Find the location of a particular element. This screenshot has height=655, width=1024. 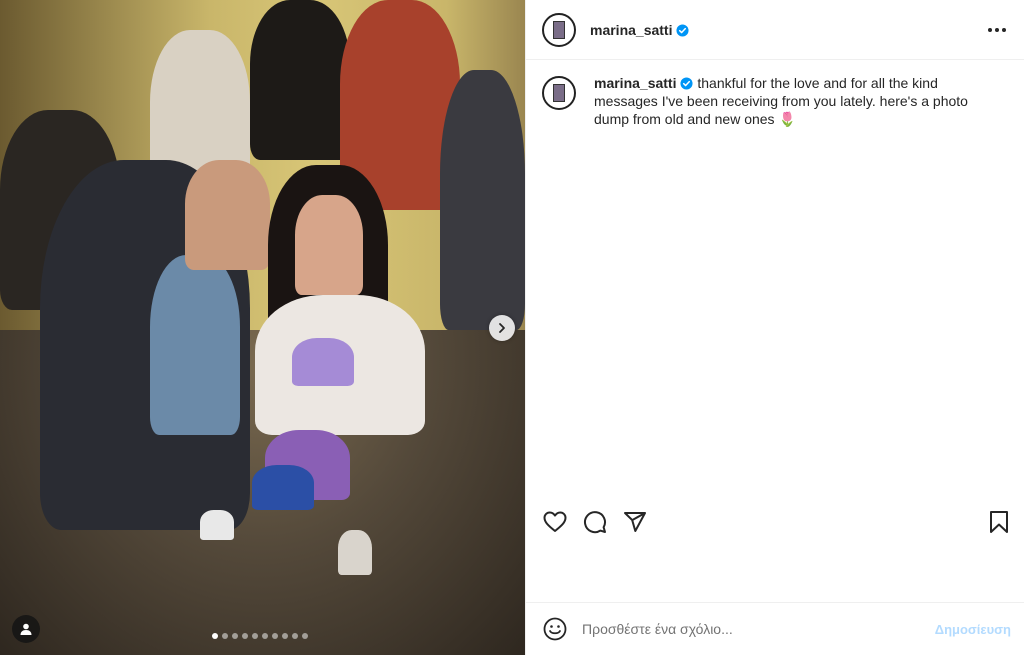

chevron-right-icon is located at coordinates (502, 328).